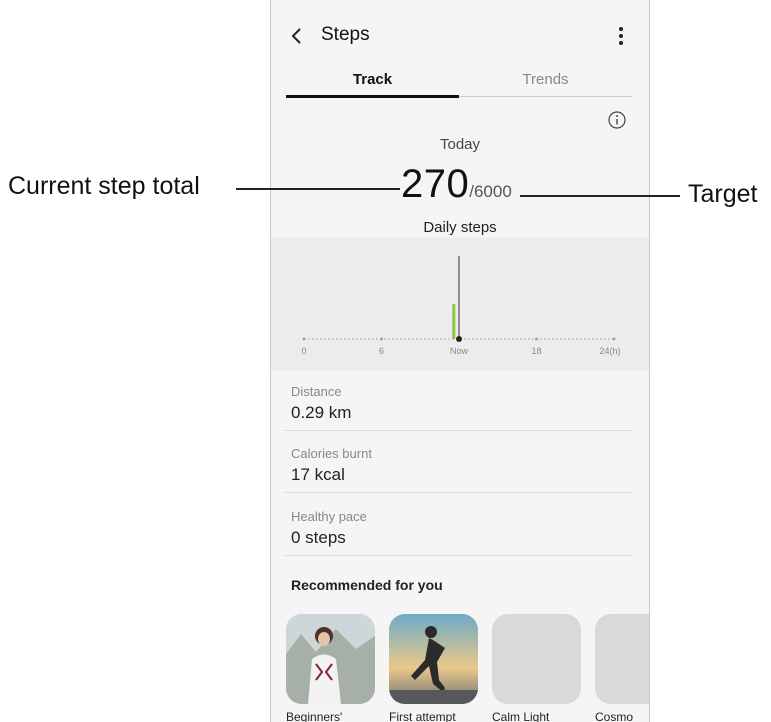 This screenshot has height=722, width=771. I want to click on chart-svg: 0 6 Now 18 24(h), so click(461, 306).